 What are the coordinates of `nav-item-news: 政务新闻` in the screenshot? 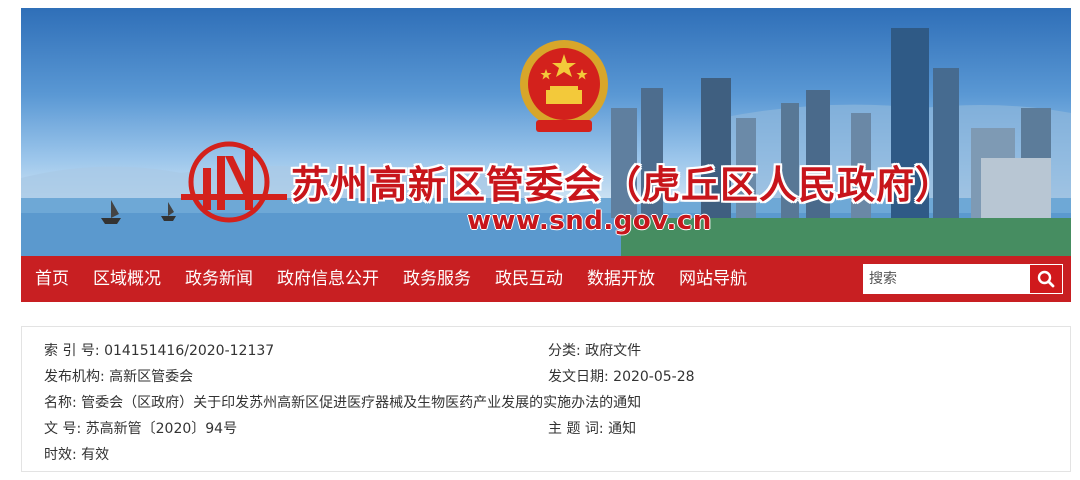 It's located at (219, 279).